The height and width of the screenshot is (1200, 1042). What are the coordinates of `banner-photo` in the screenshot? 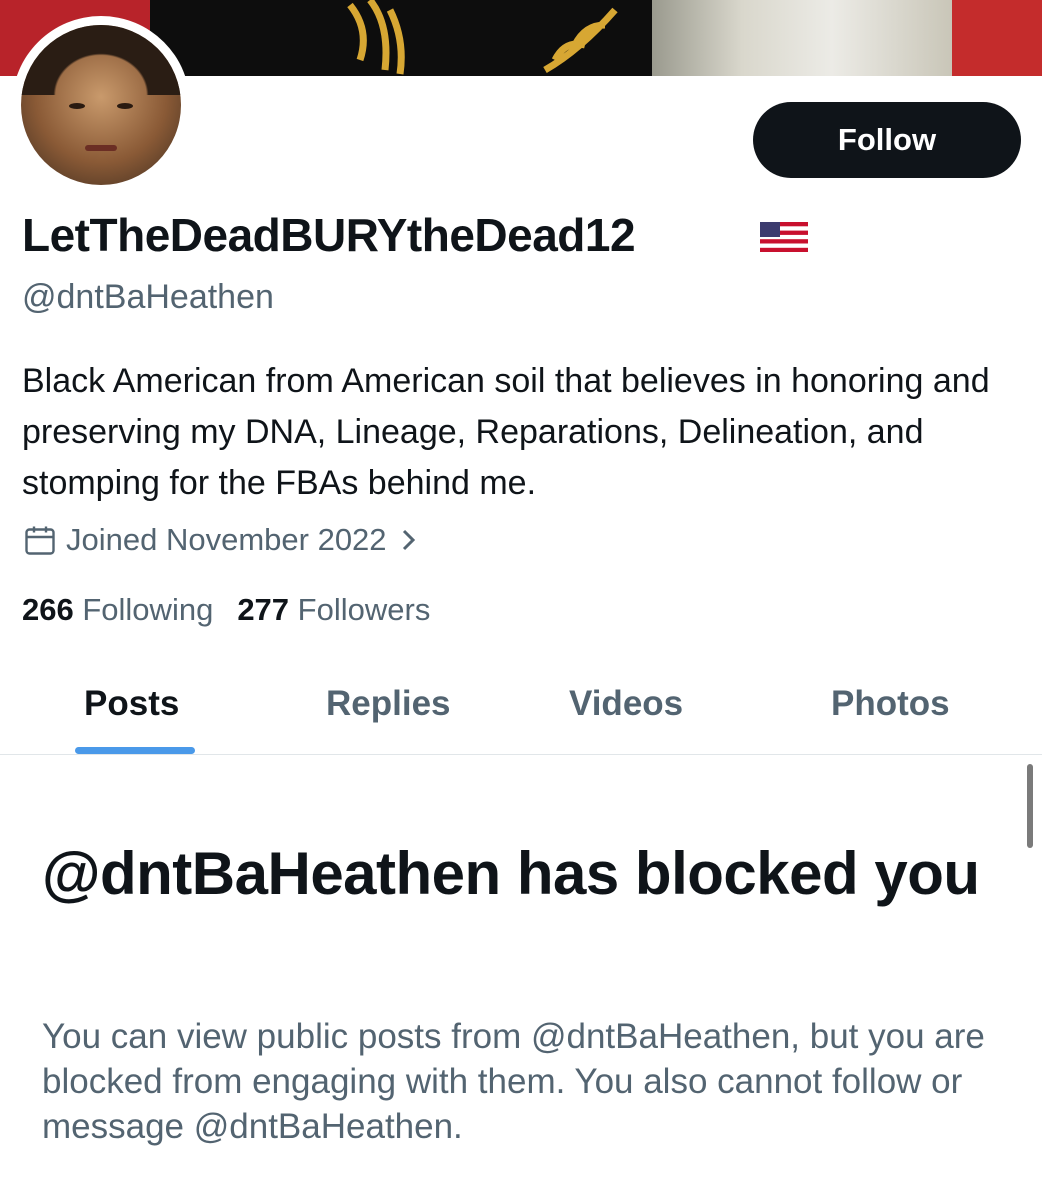 It's located at (802, 38).